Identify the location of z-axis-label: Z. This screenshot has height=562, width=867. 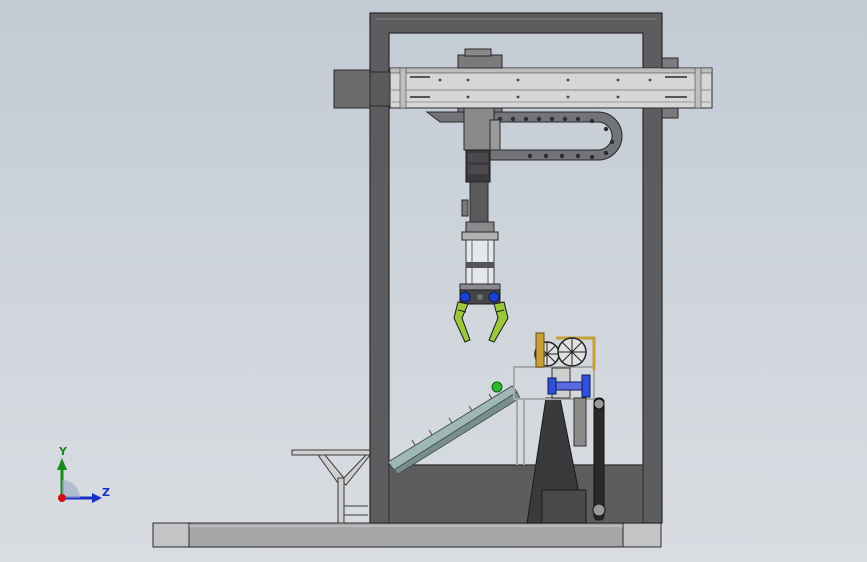
(106, 492).